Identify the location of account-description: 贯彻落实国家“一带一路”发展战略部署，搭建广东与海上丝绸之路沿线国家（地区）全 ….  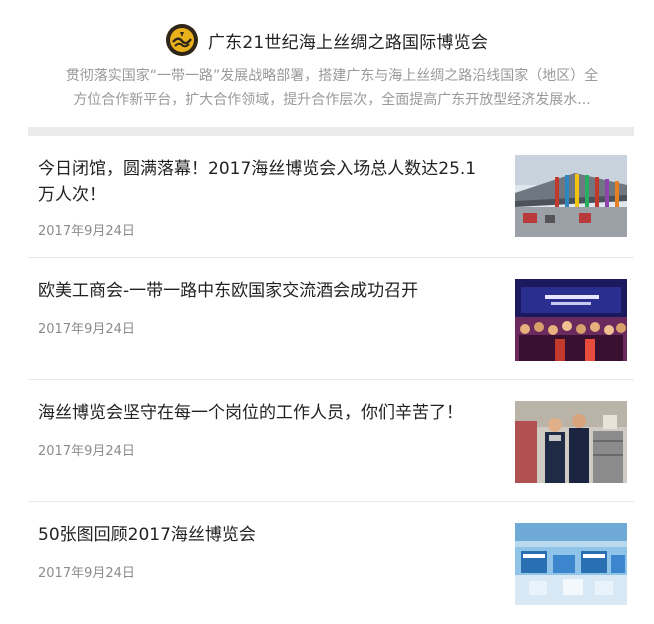
(332, 88).